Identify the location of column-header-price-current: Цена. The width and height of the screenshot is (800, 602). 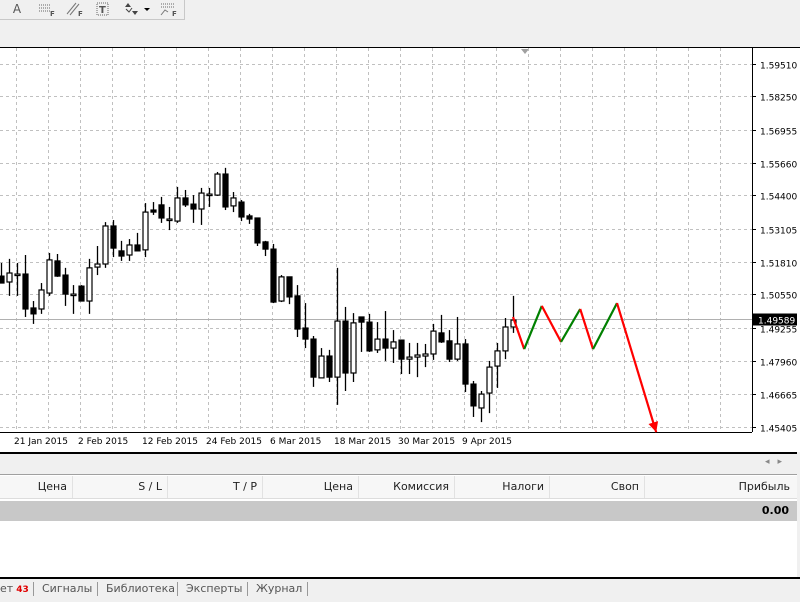
(311, 487).